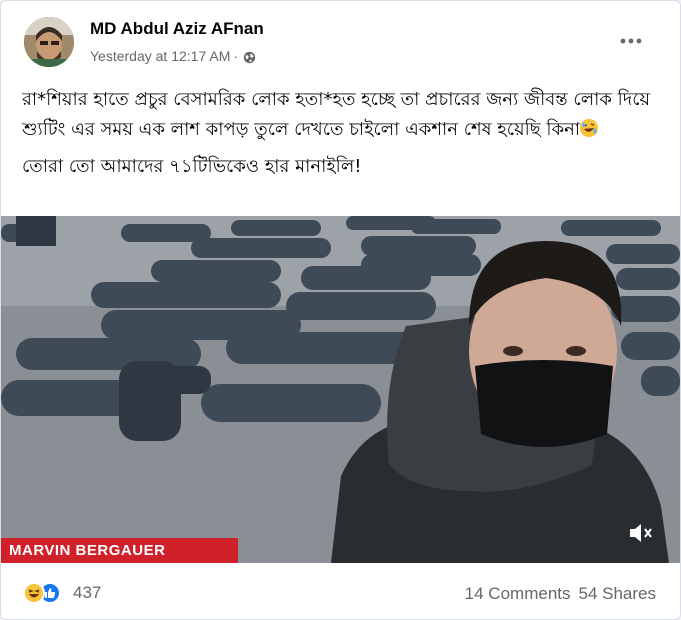  What do you see at coordinates (49, 42) in the screenshot?
I see `author-avatar` at bounding box center [49, 42].